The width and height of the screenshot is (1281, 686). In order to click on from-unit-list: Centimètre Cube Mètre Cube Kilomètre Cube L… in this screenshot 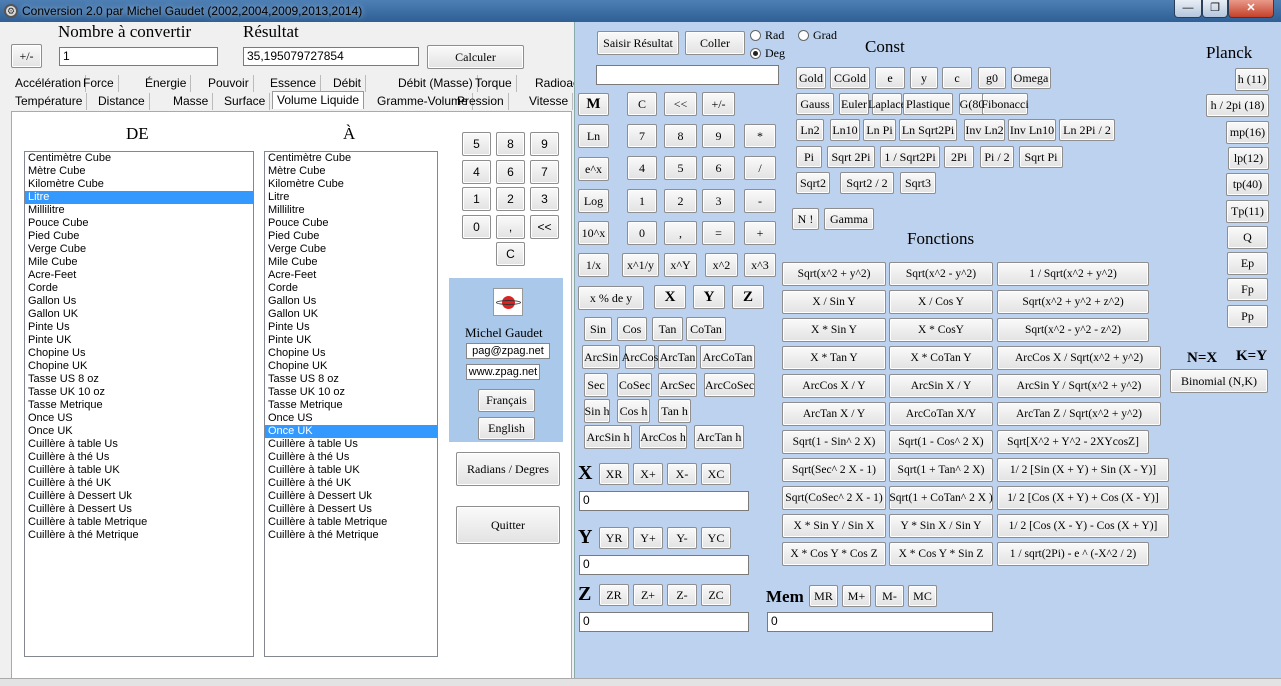, I will do `click(139, 404)`.